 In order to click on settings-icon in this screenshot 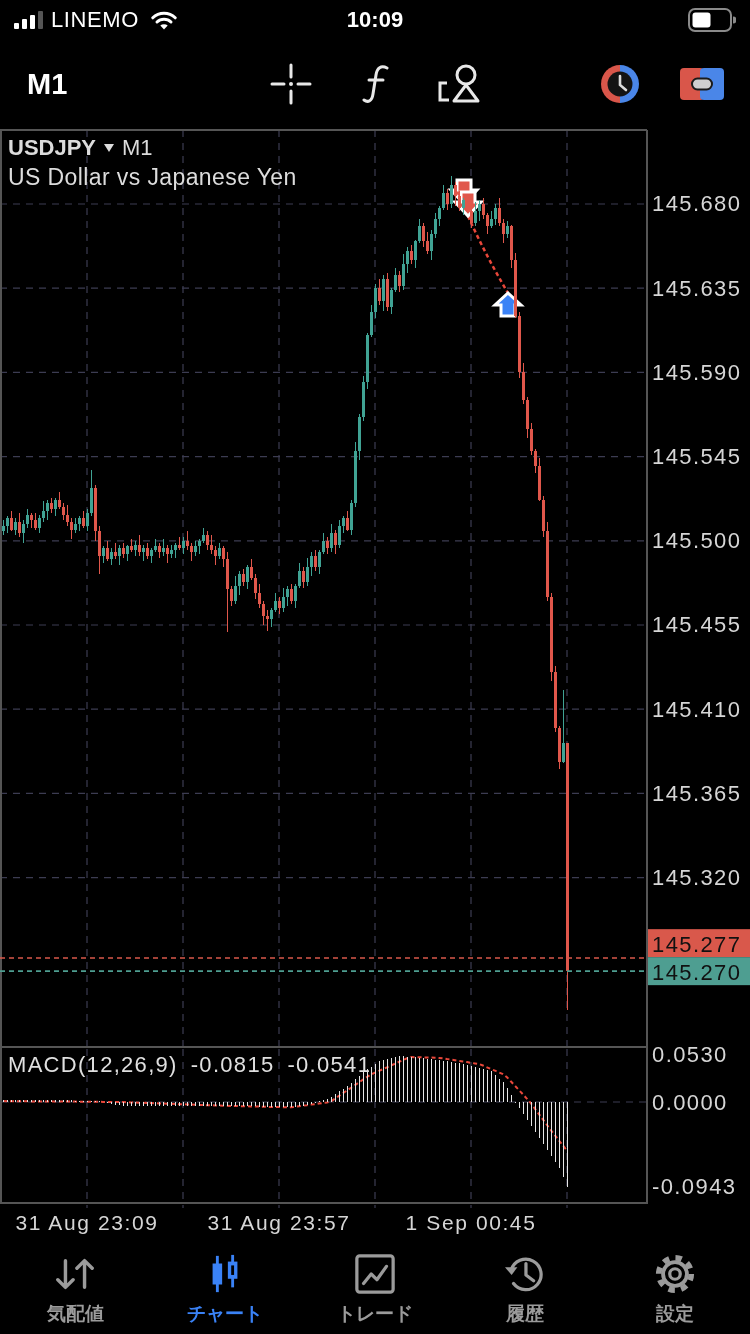, I will do `click(675, 1274)`.